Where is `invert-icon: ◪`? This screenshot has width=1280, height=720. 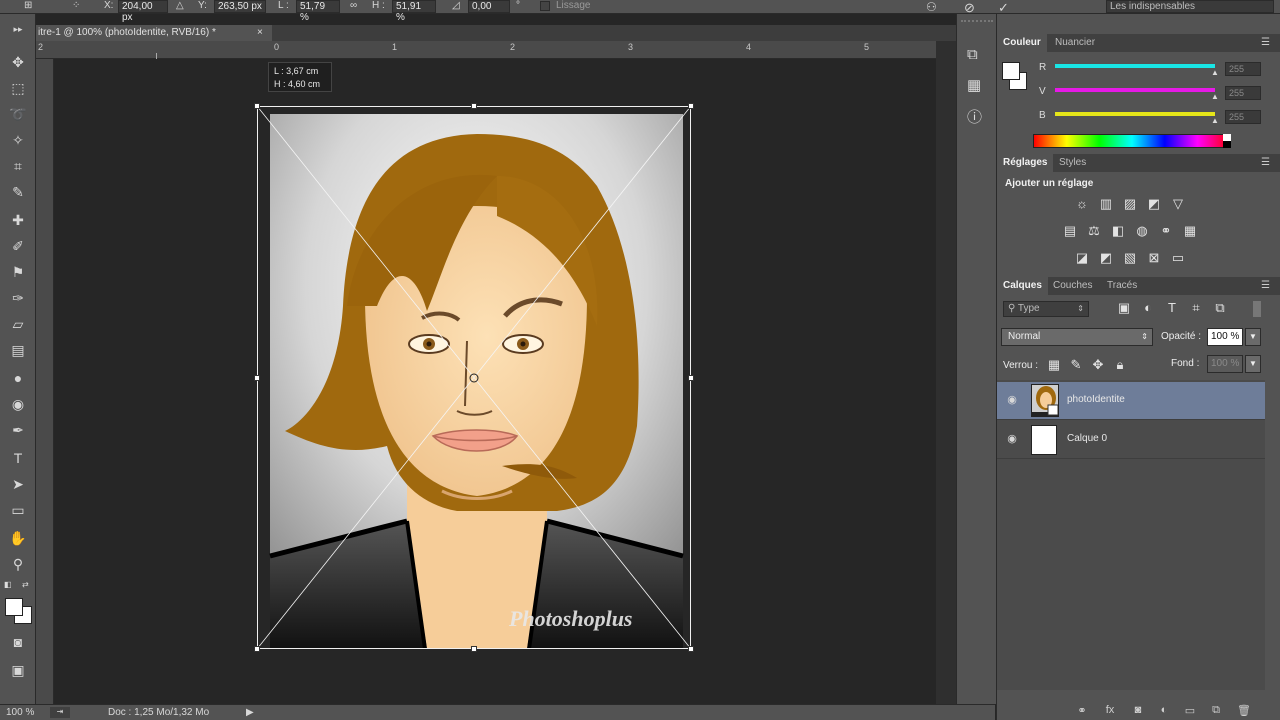 invert-icon: ◪ is located at coordinates (1082, 258).